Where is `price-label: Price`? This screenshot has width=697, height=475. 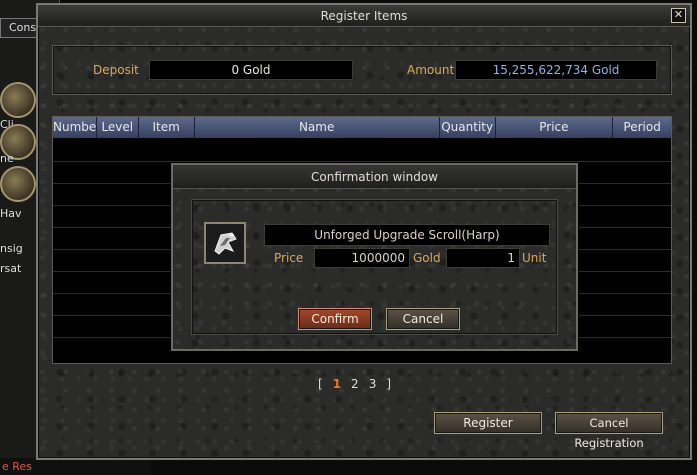
price-label: Price is located at coordinates (289, 258).